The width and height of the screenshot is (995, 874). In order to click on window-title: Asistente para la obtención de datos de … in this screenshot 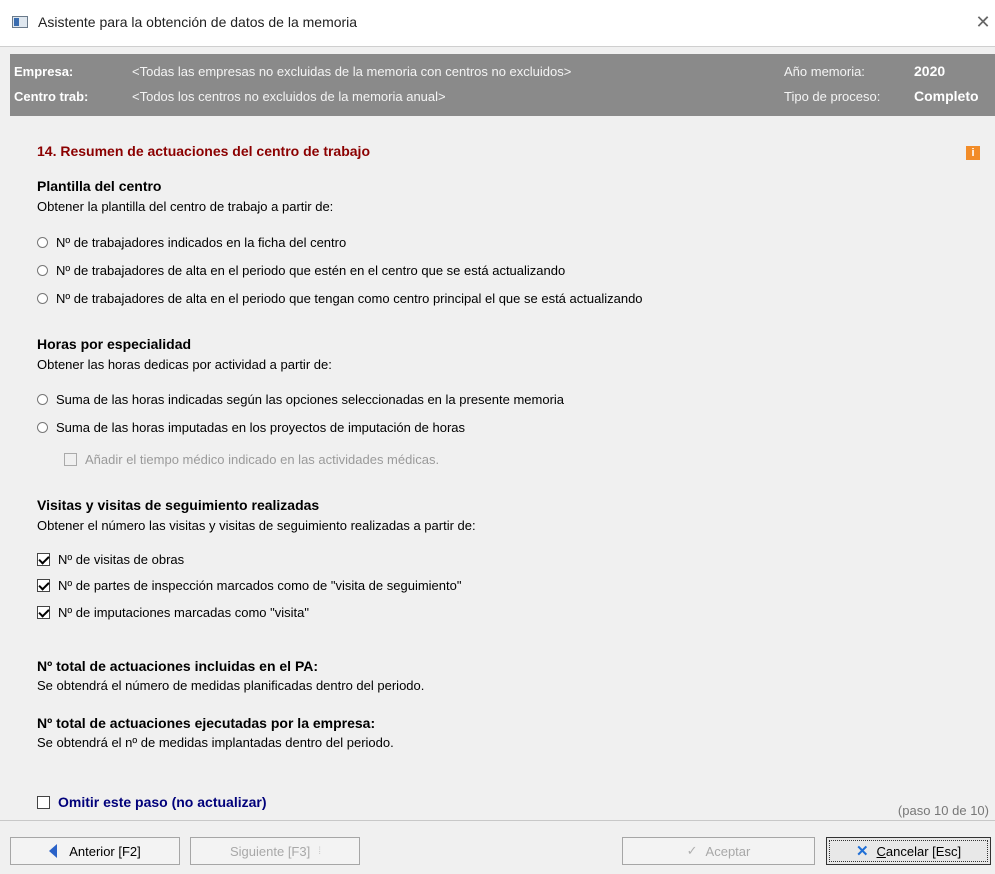, I will do `click(198, 22)`.